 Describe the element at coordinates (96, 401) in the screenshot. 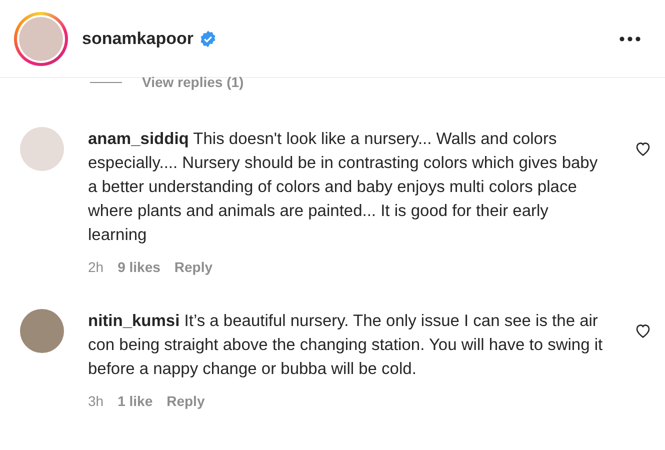

I see `comment-time: 3h` at that location.